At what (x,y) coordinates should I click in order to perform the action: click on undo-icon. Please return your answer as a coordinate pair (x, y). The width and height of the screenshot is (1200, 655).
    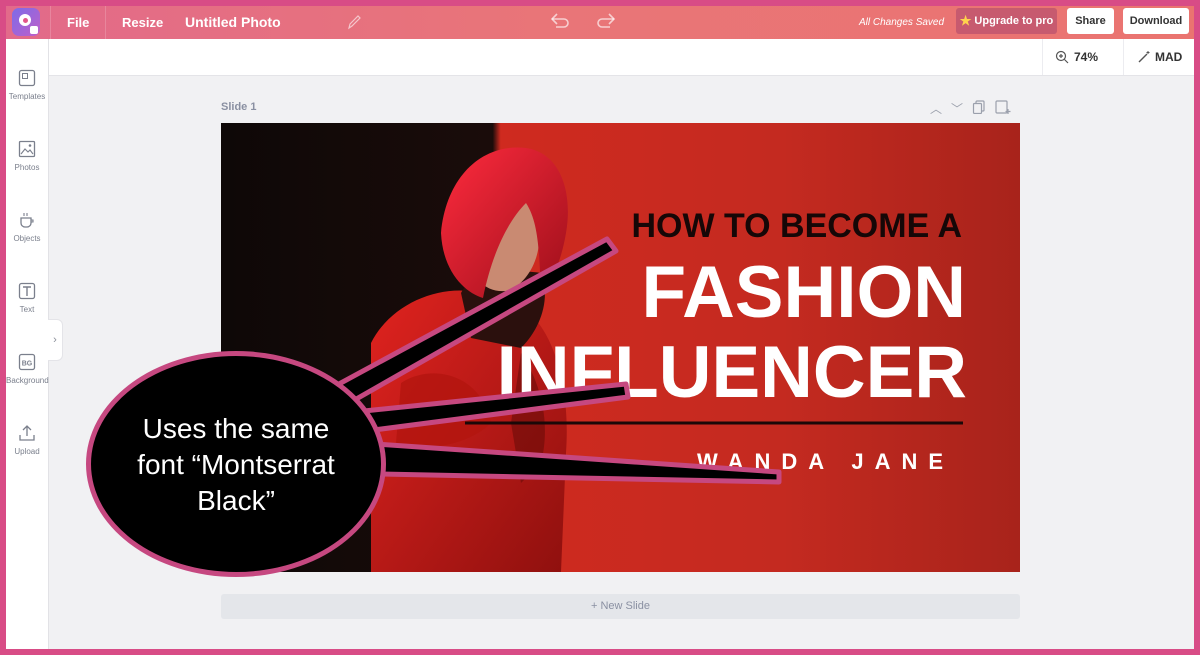
    Looking at the image, I should click on (560, 21).